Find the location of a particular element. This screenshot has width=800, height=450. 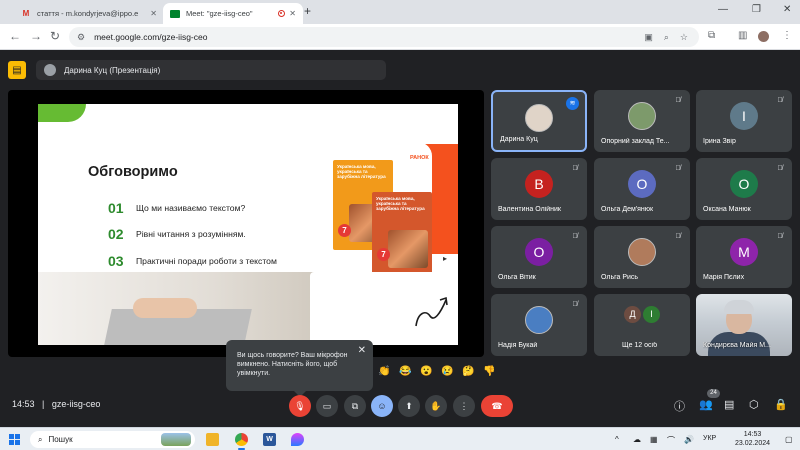

present-button: ⬆ is located at coordinates (409, 406).